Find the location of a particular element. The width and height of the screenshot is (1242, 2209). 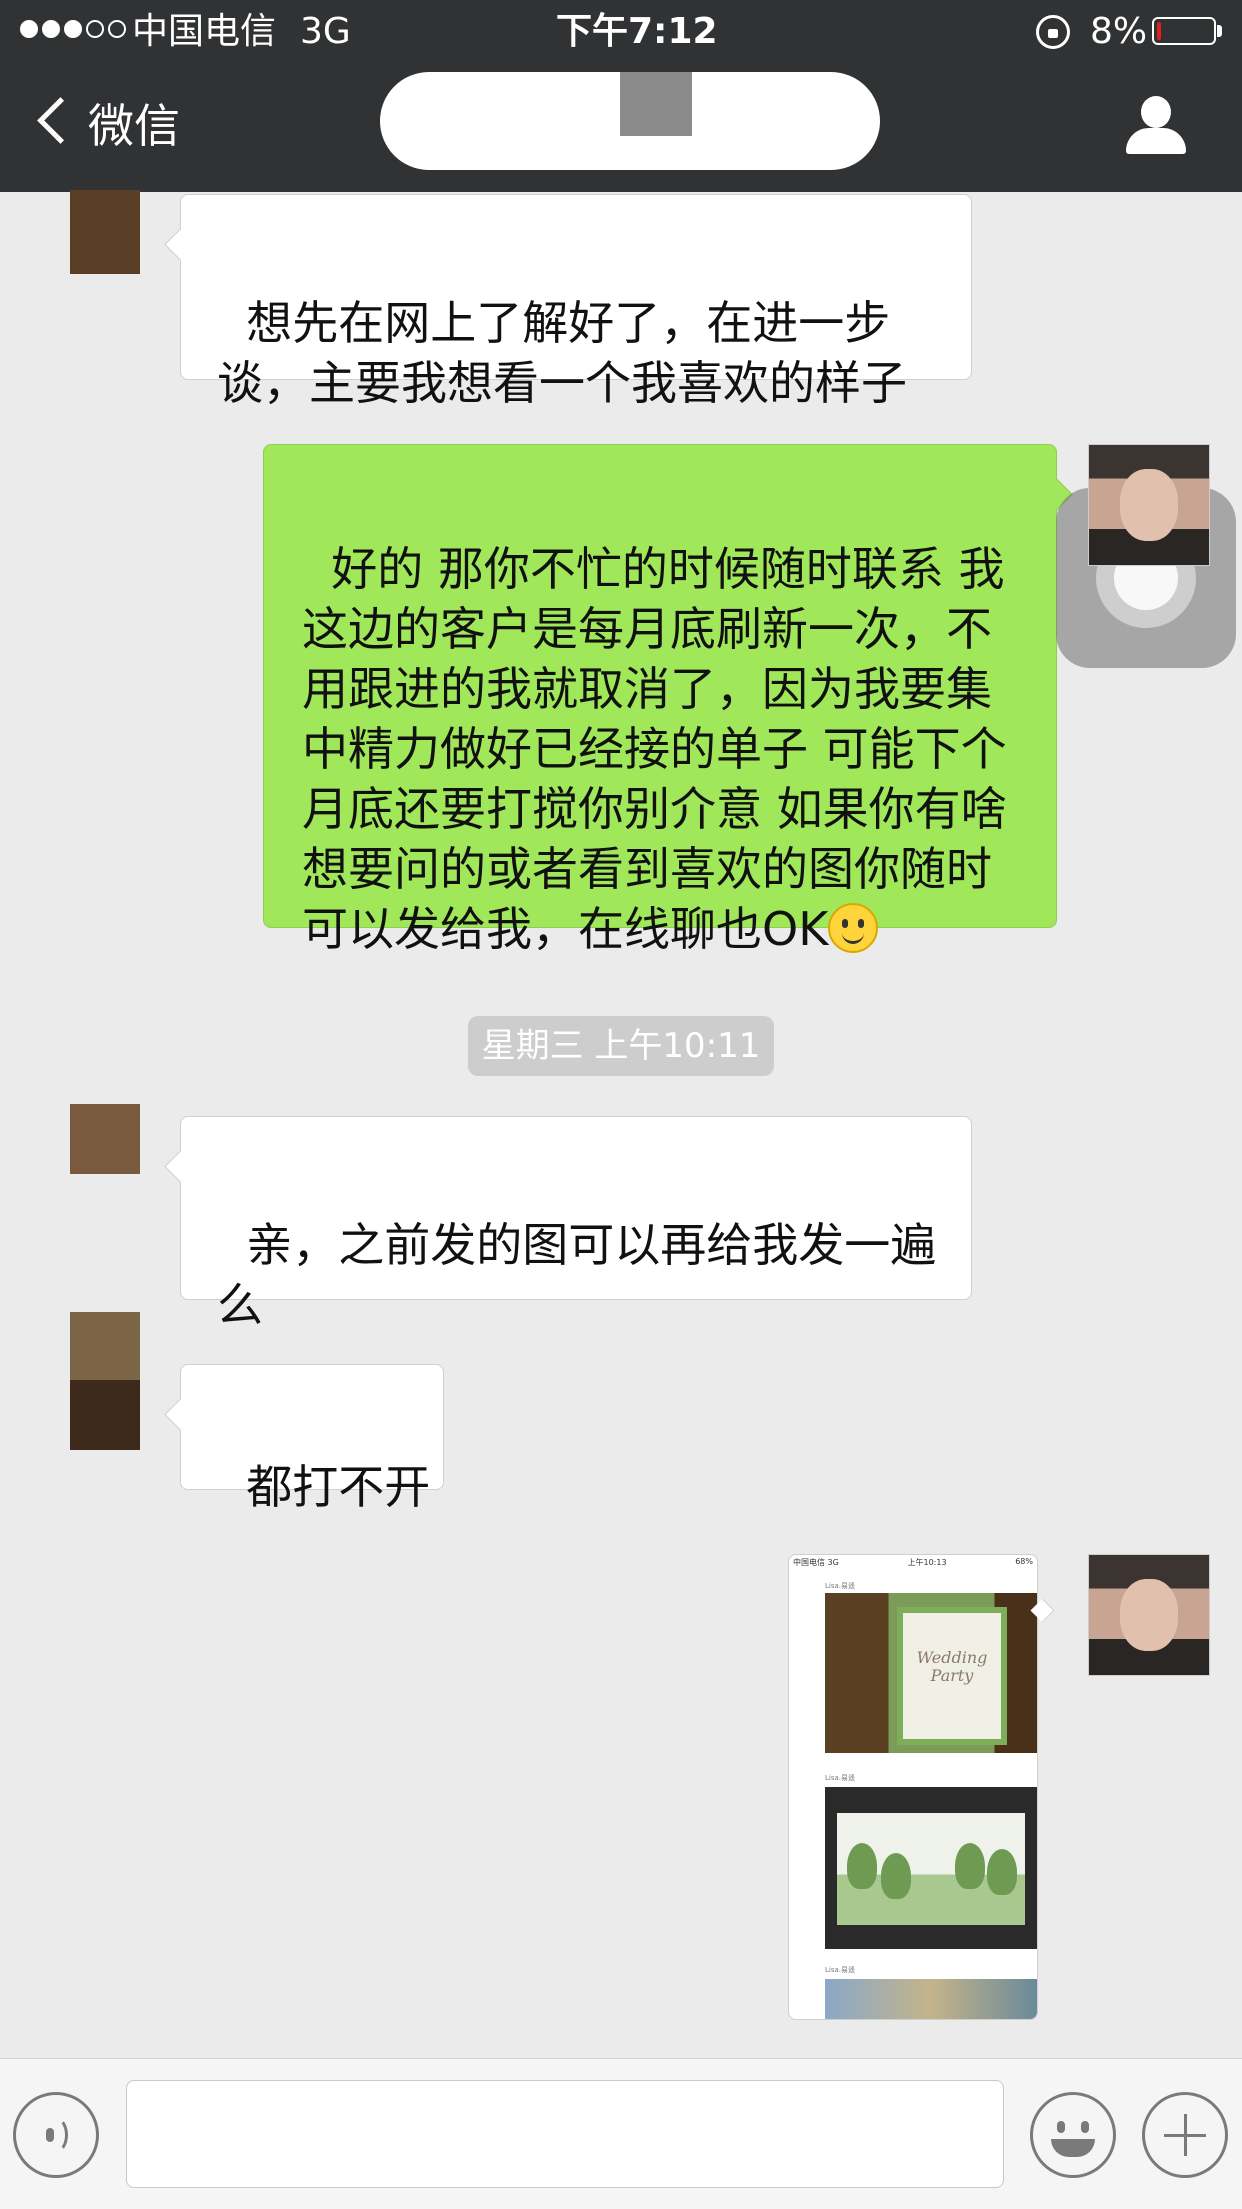

redacted-title-block is located at coordinates (656, 104).